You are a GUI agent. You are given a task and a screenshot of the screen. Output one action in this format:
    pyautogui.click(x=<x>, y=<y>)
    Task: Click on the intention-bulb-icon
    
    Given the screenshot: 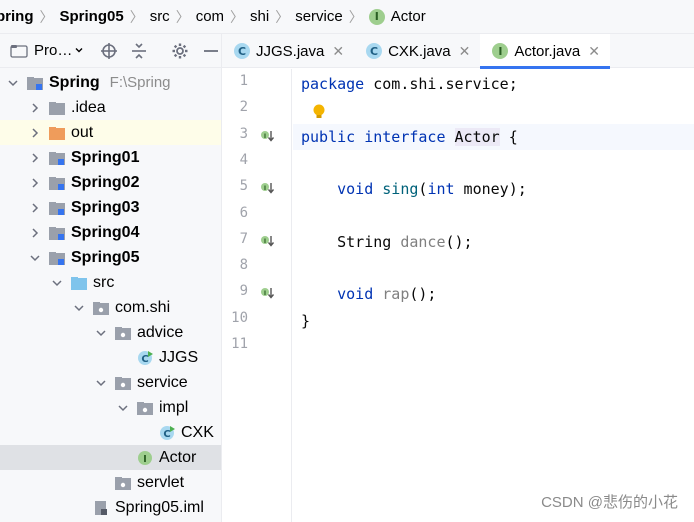 What is the action you would take?
    pyautogui.click(x=319, y=114)
    